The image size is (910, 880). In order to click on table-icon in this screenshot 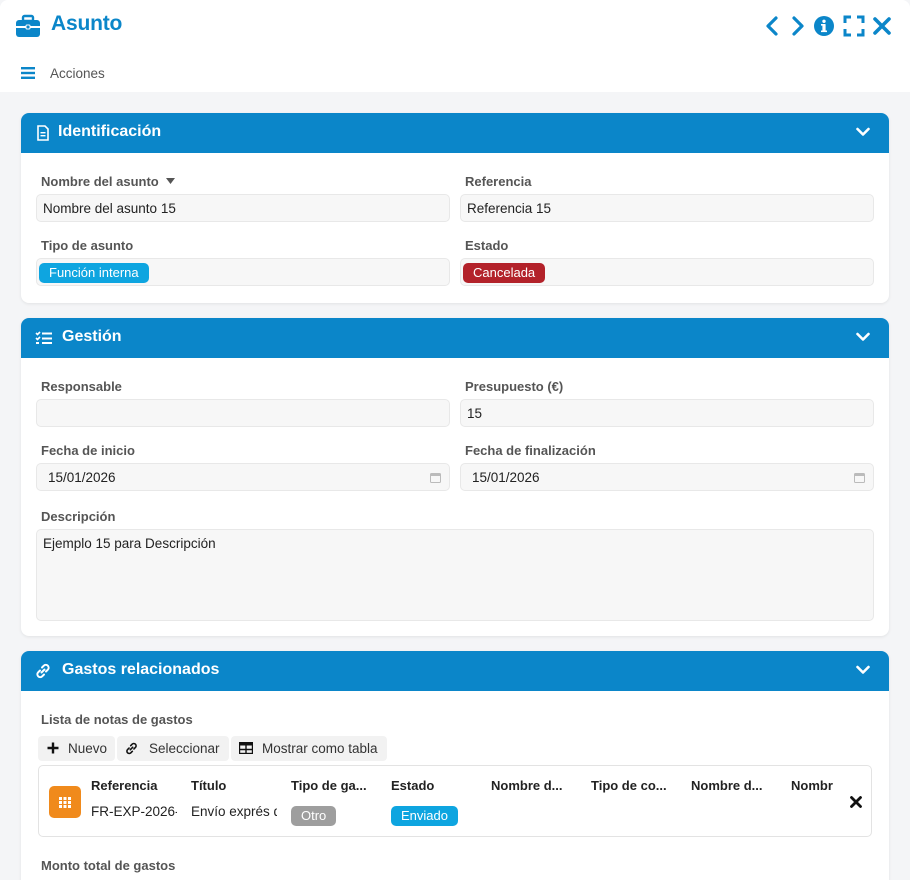, I will do `click(246, 748)`.